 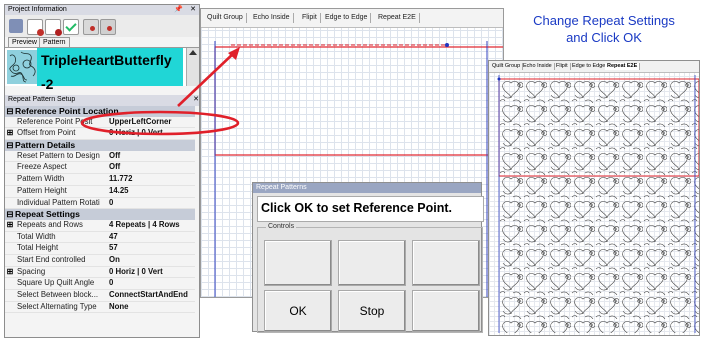 I want to click on project-info-titlebar: Project Information ✕ 📌, so click(x=102, y=10).